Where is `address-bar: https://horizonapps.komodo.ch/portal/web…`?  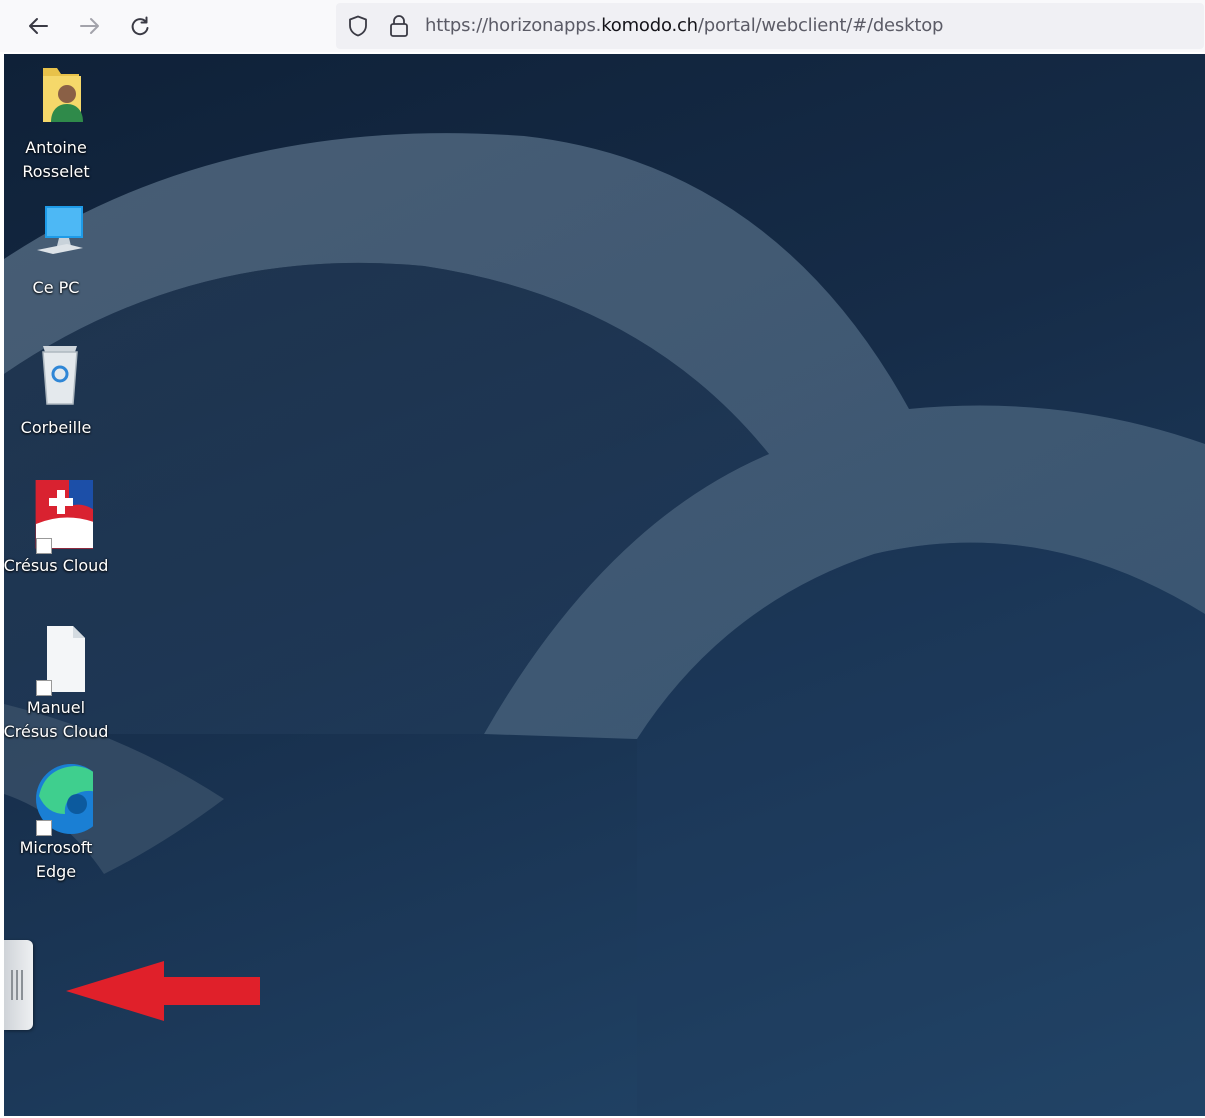
address-bar: https://horizonapps.komodo.ch/portal/web… is located at coordinates (770, 26).